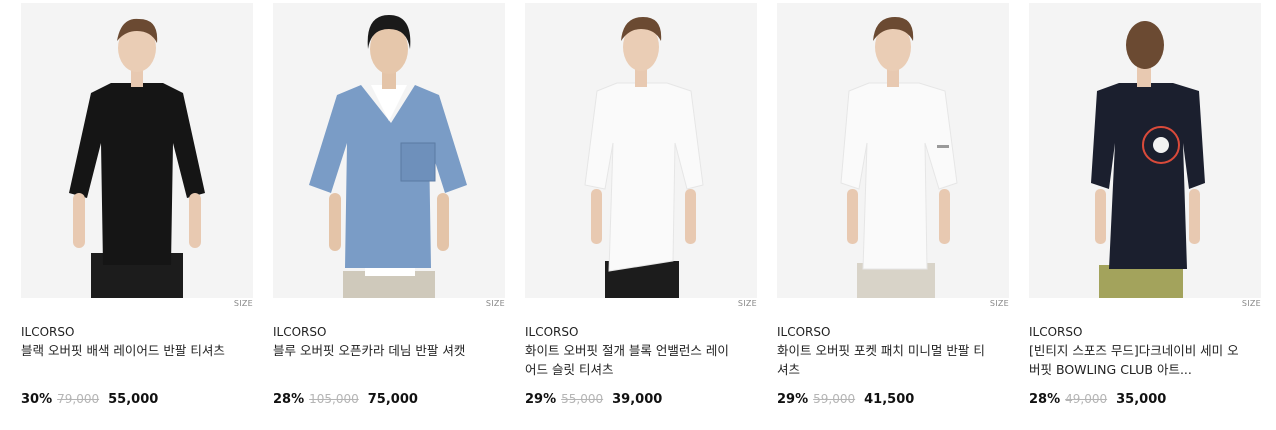 The height and width of the screenshot is (430, 1276). I want to click on price-row: 28% 105,000 75,000, so click(389, 399).